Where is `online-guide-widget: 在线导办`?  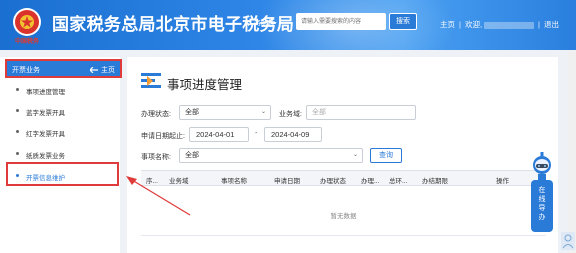
online-guide-widget: 在线导办 is located at coordinates (542, 192).